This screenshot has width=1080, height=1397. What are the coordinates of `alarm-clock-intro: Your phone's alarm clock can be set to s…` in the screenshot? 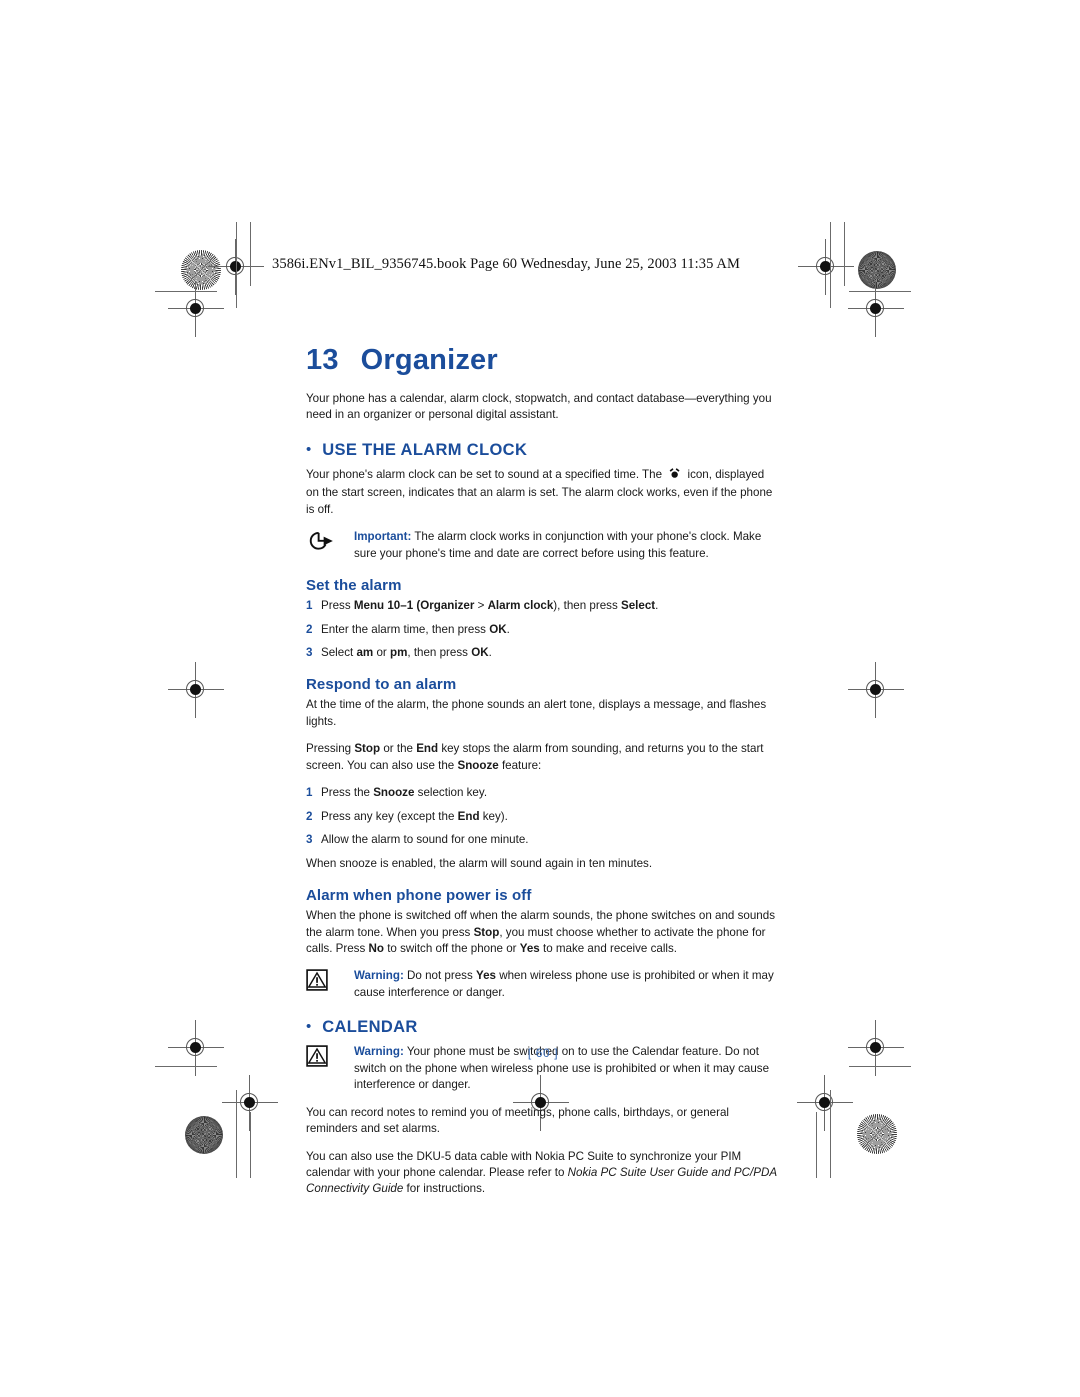 It's located at (543, 492).